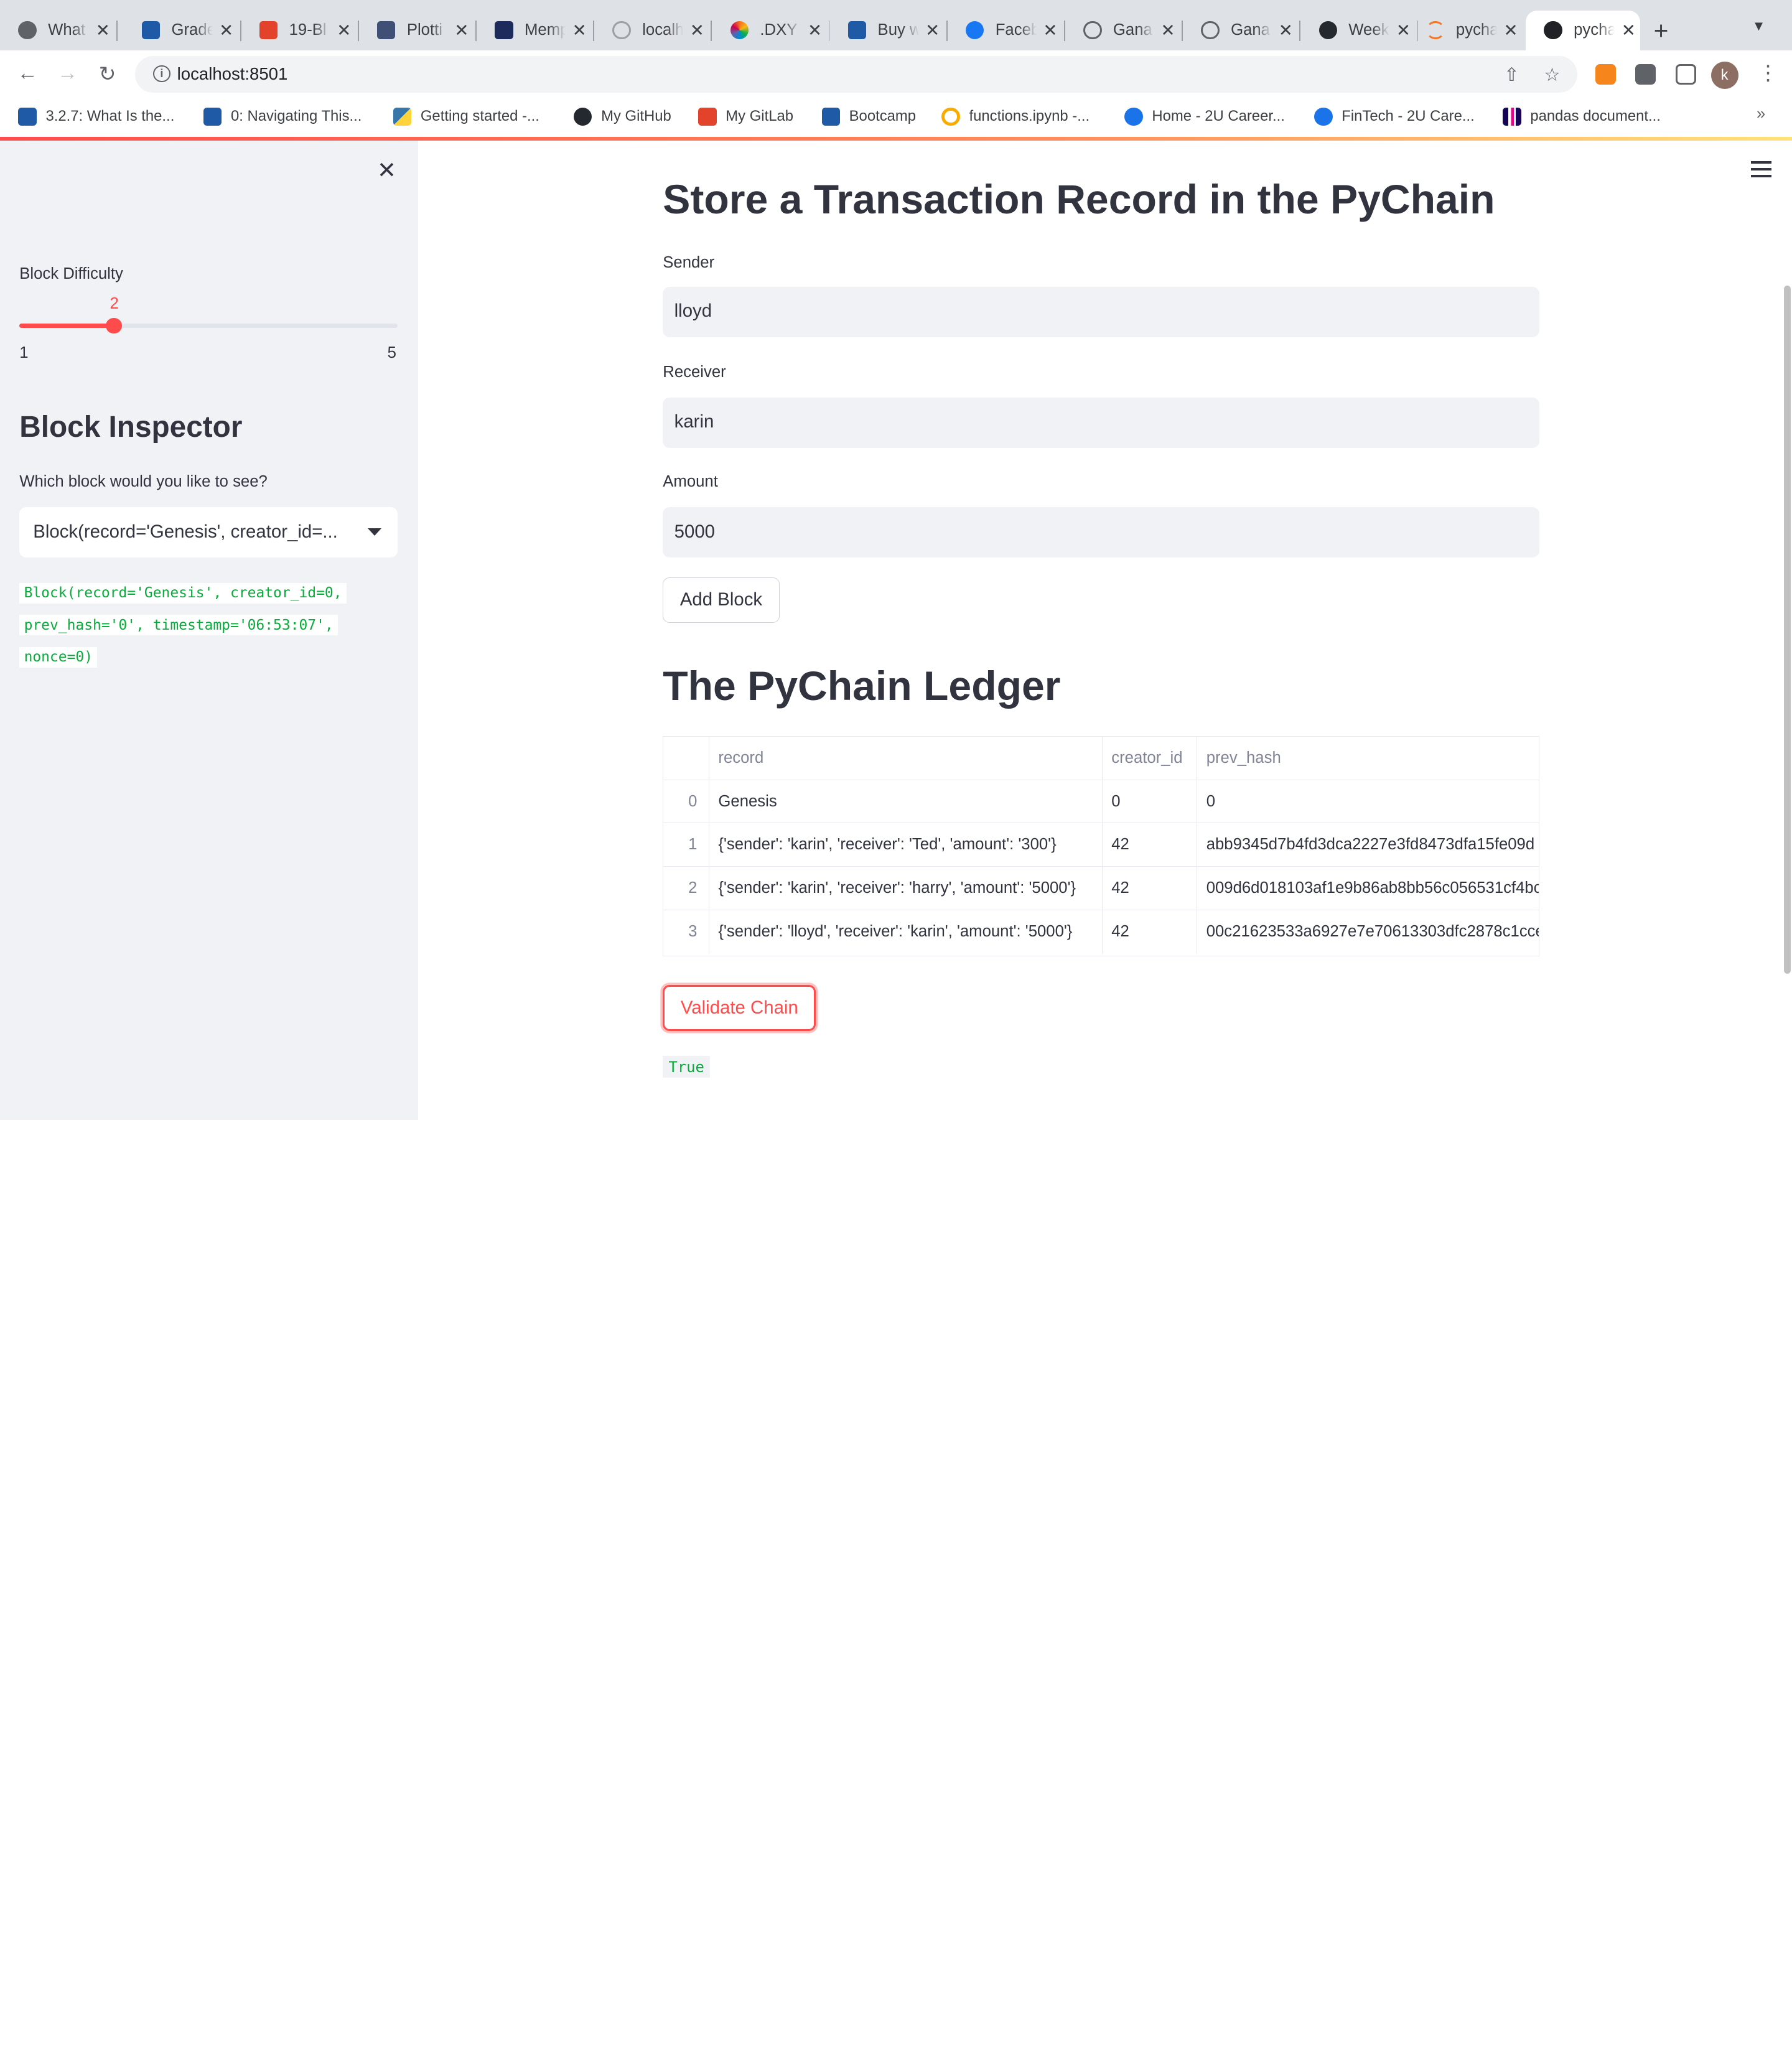 This screenshot has width=1792, height=2057. I want to click on tab: 19-Bl ✕, so click(300, 30).